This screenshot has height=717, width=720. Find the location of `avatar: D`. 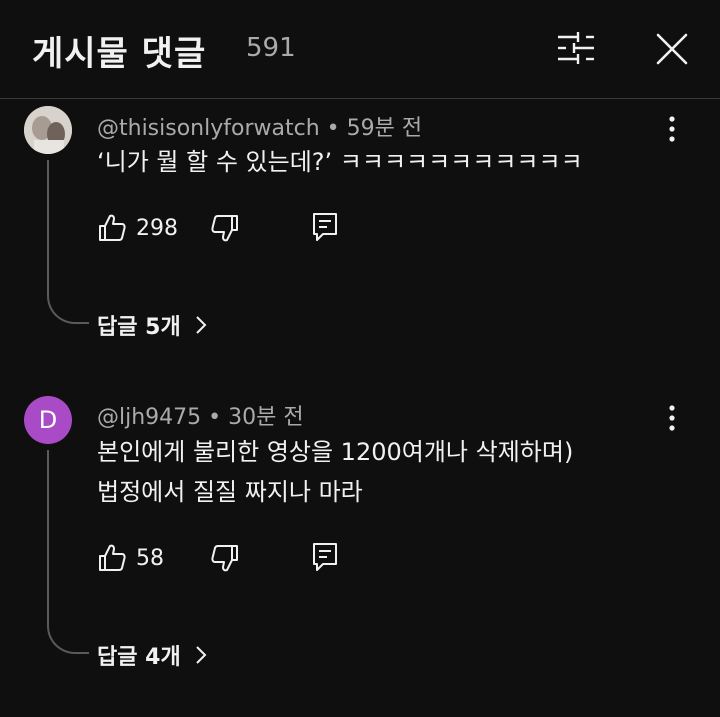

avatar: D is located at coordinates (48, 420).